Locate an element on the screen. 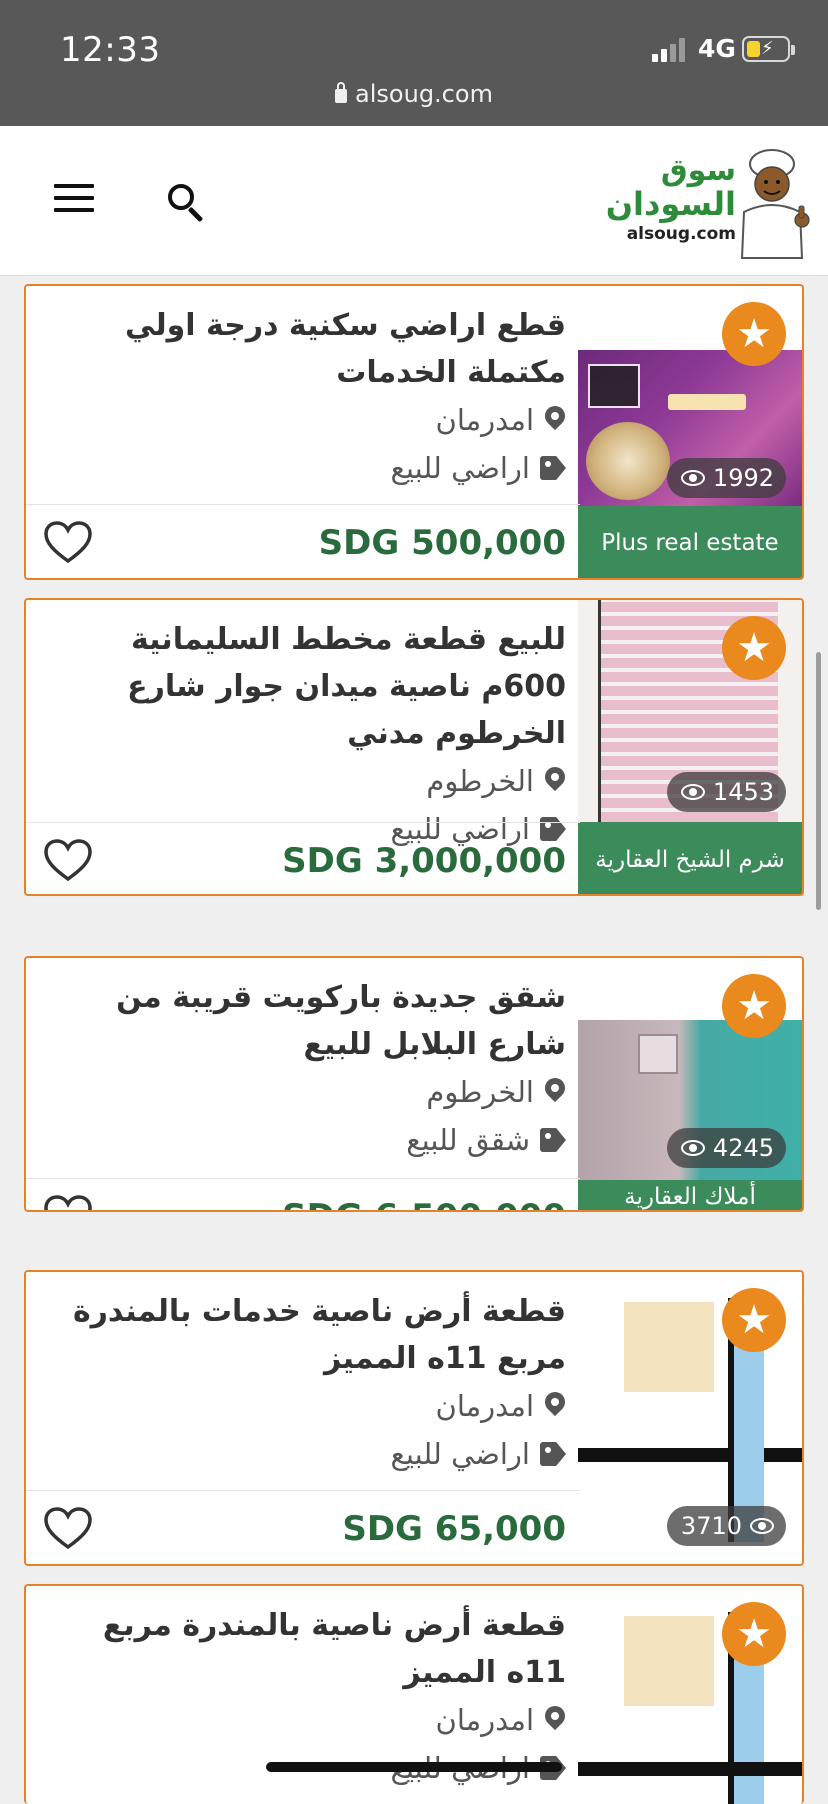 This screenshot has height=1804, width=828. scrollbar is located at coordinates (818, 781).